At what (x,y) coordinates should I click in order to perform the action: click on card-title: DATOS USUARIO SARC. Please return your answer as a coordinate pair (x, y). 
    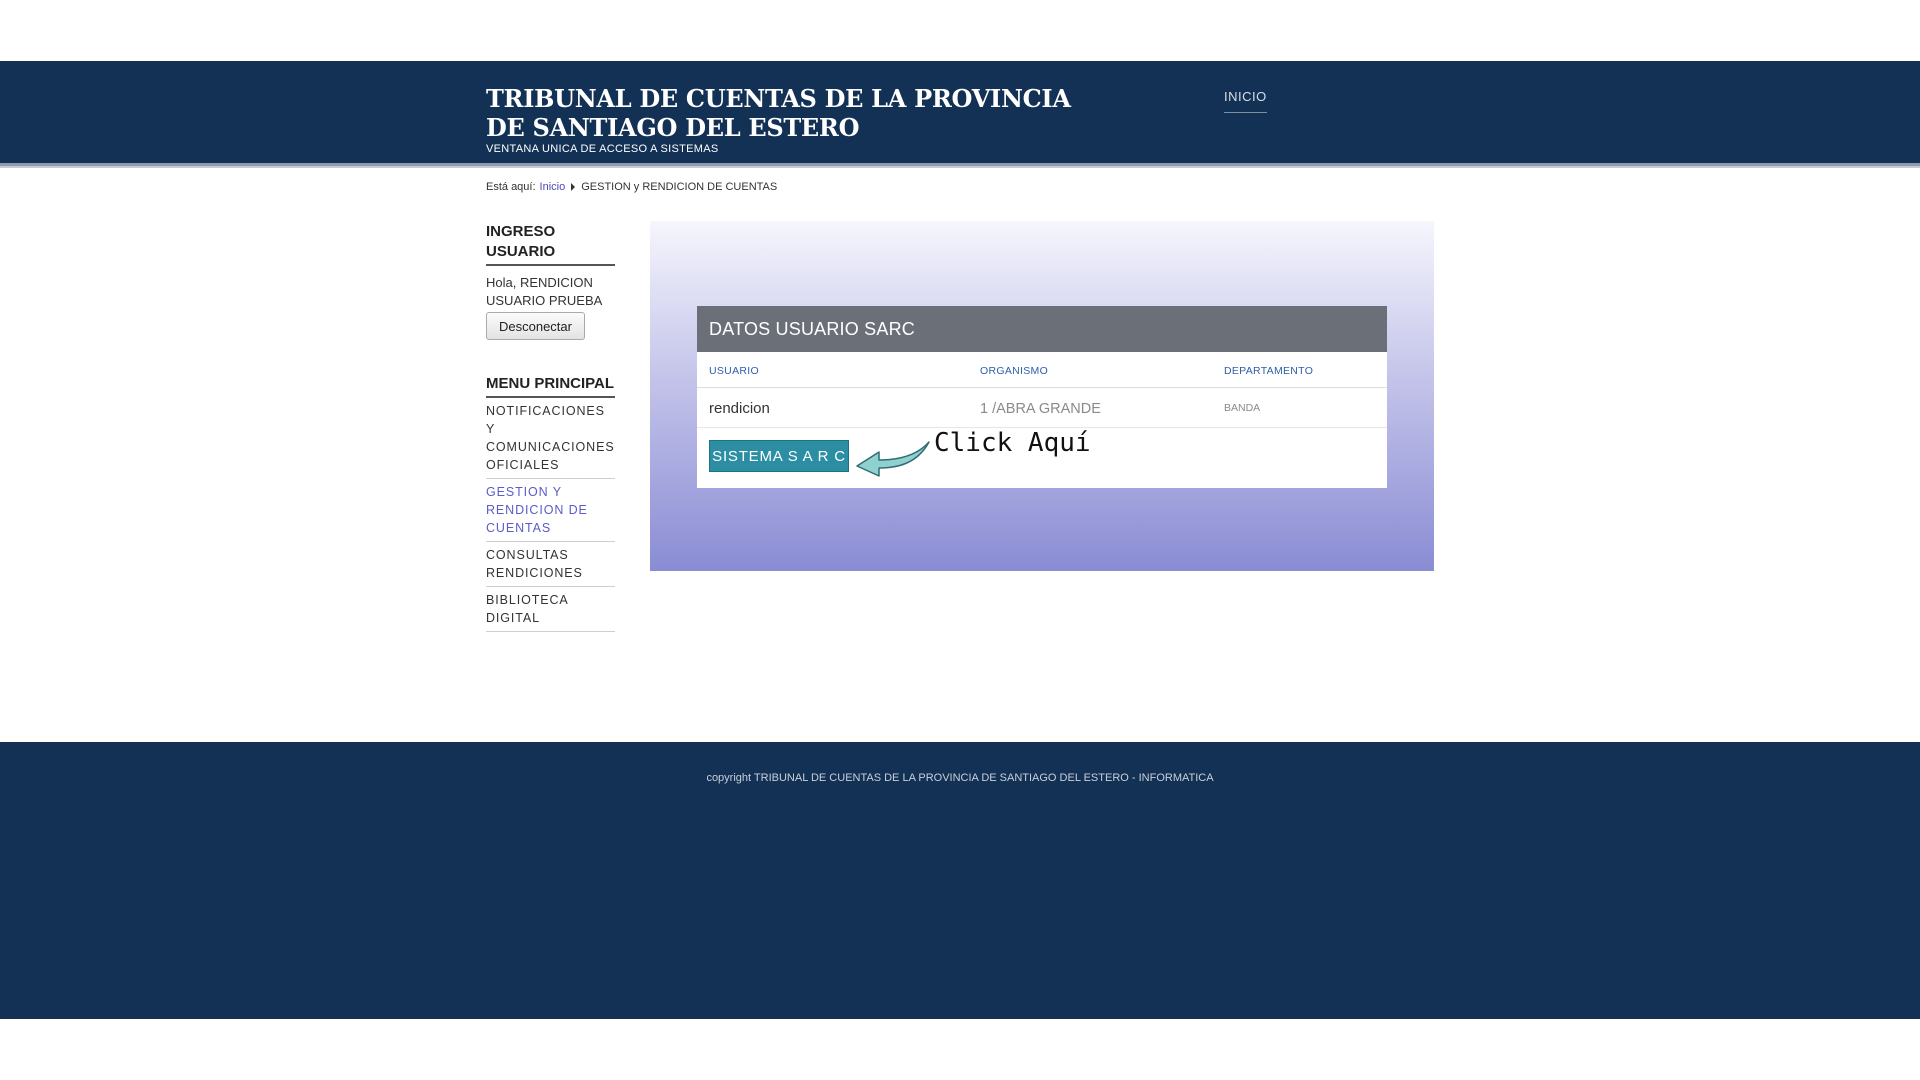
    Looking at the image, I should click on (1042, 329).